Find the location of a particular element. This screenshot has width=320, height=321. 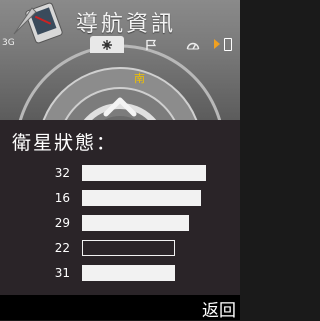

tab-flag is located at coordinates (151, 44).